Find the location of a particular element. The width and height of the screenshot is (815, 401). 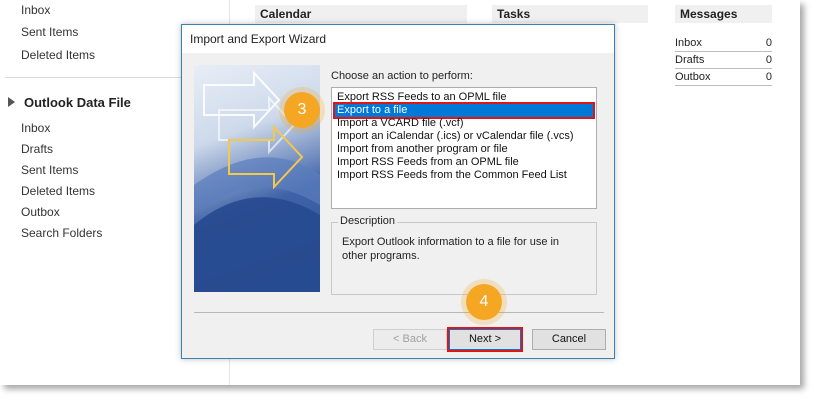

folder-drafts: Drafts is located at coordinates (37, 149).